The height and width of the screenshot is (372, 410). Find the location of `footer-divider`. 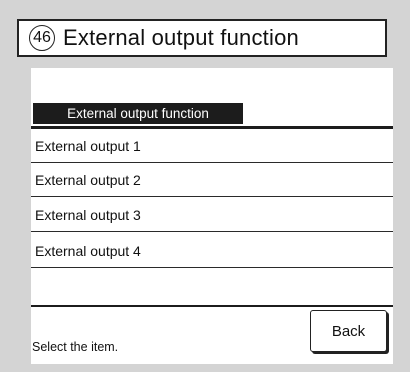

footer-divider is located at coordinates (212, 306).